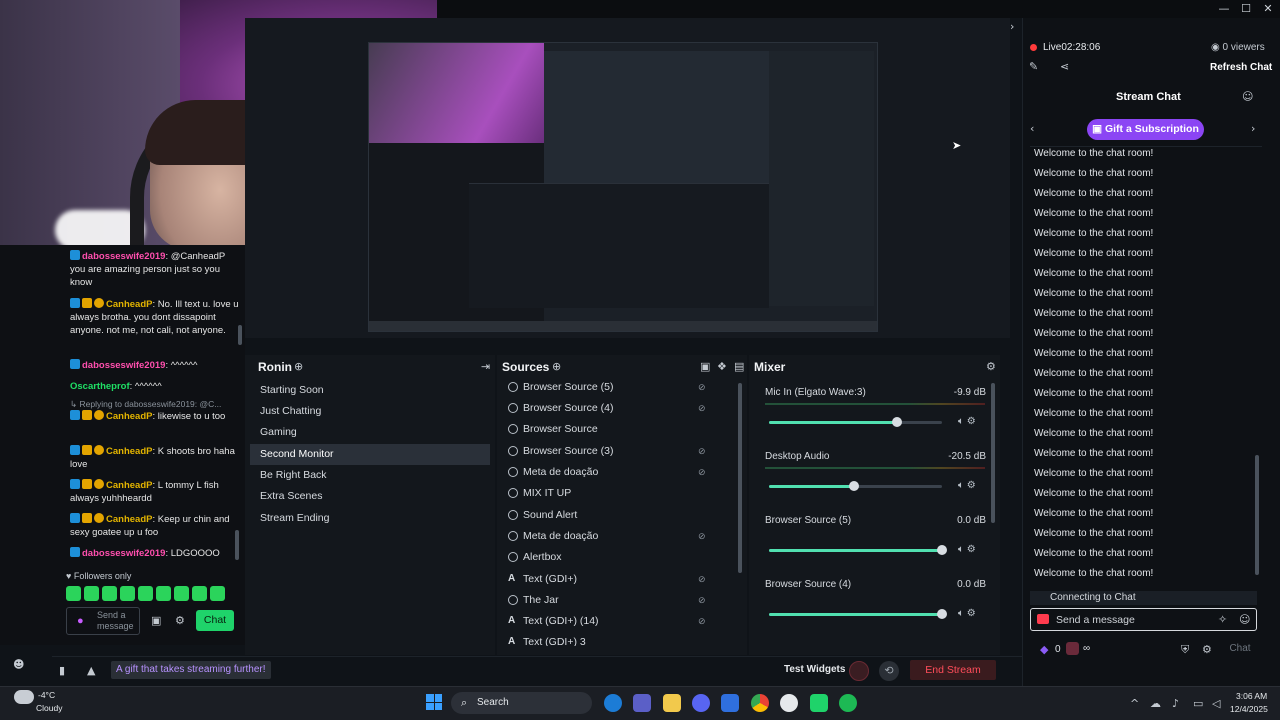 The height and width of the screenshot is (720, 1280). What do you see at coordinates (610, 429) in the screenshot?
I see `source-item: Browser Source` at bounding box center [610, 429].